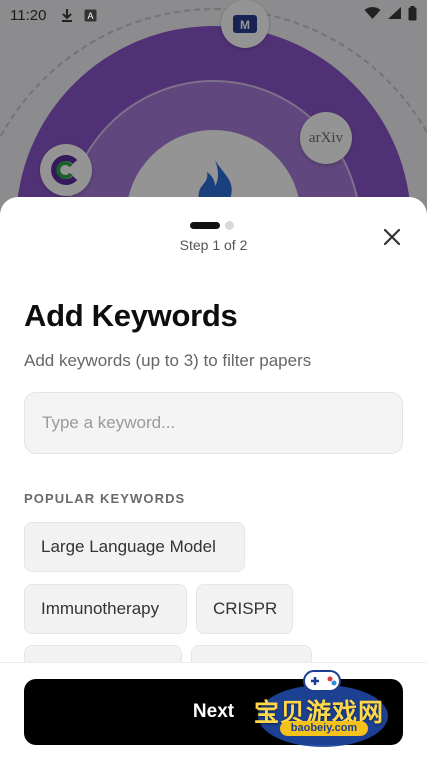  Describe the element at coordinates (28, 15) in the screenshot. I see `status-time: 11:20` at that location.